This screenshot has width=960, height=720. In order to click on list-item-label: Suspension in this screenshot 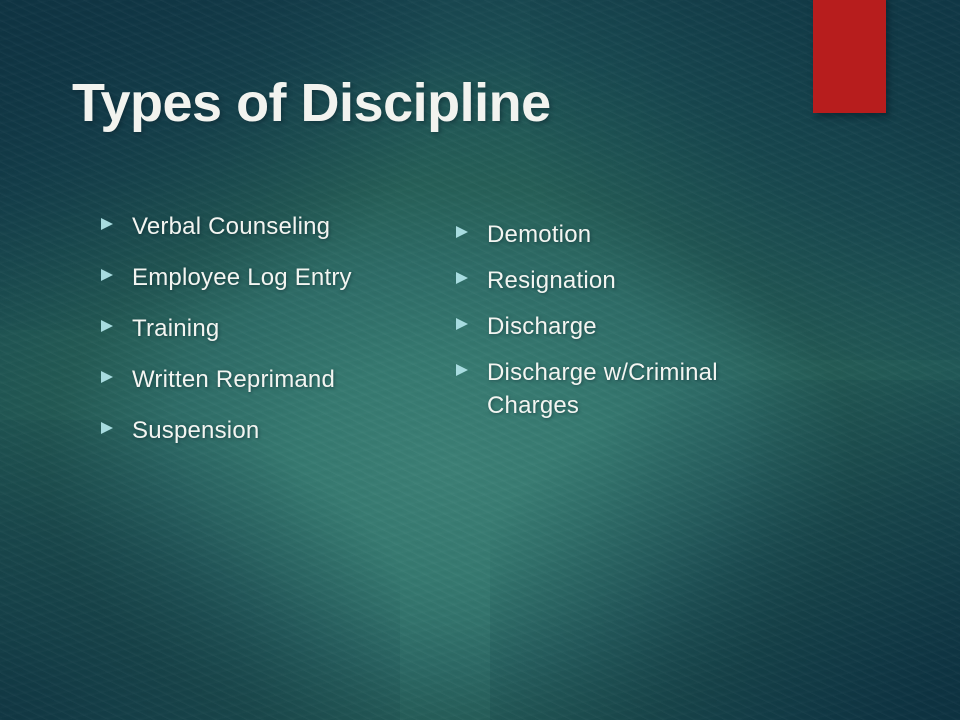, I will do `click(196, 430)`.